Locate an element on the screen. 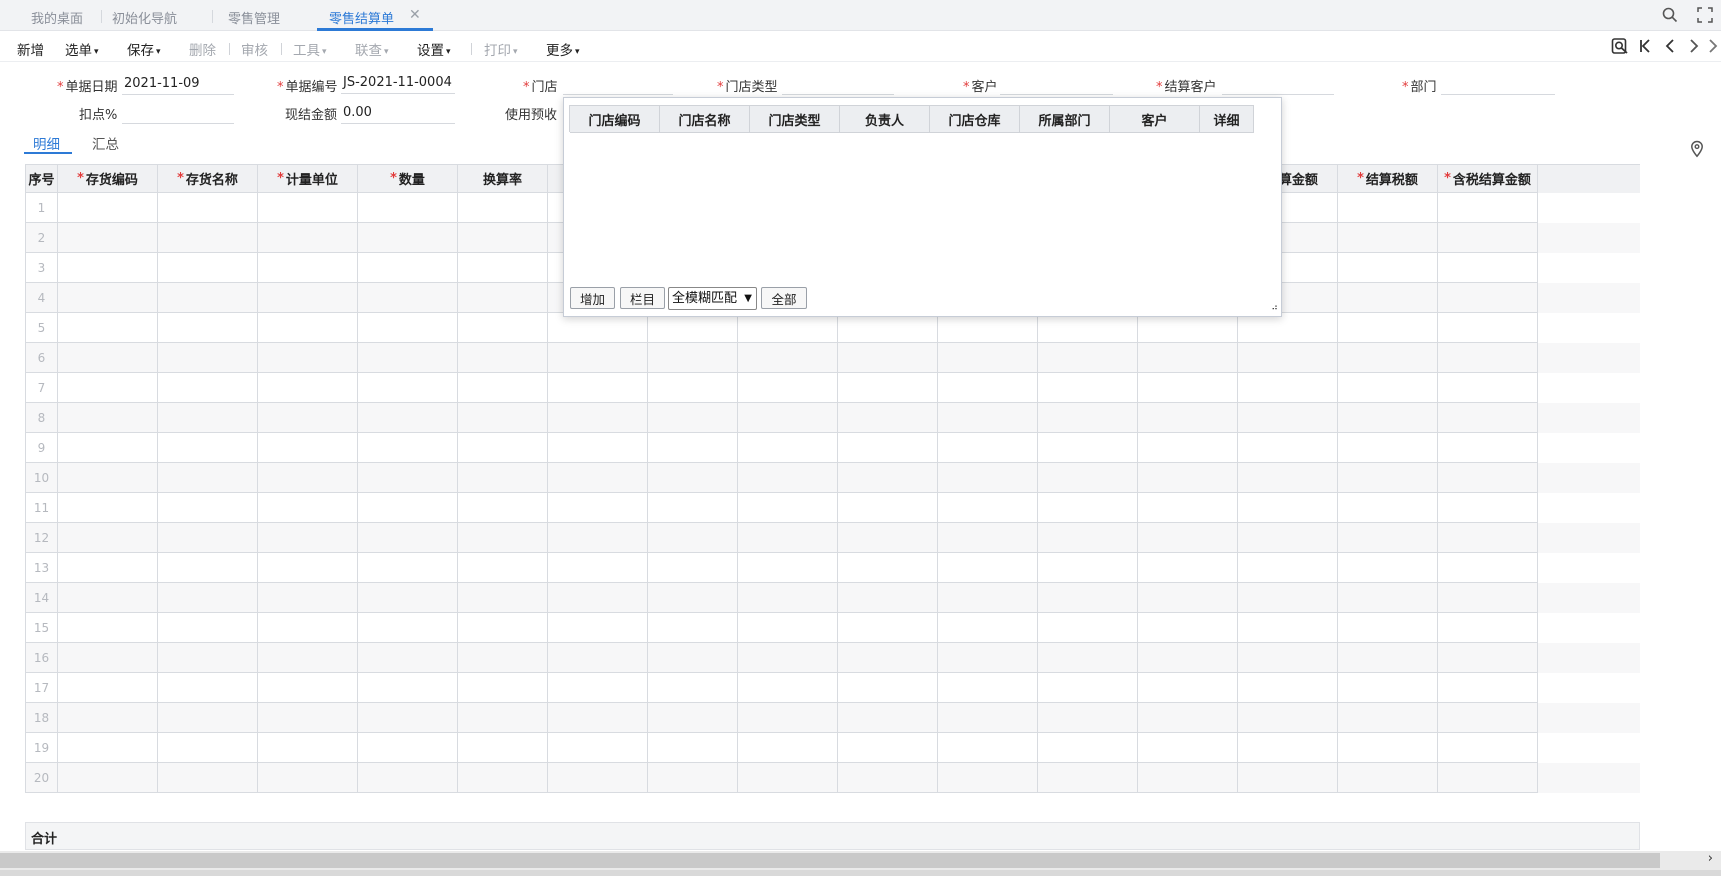 This screenshot has width=1721, height=876. grid-header-cell: * 含税结算金额 is located at coordinates (1488, 179).